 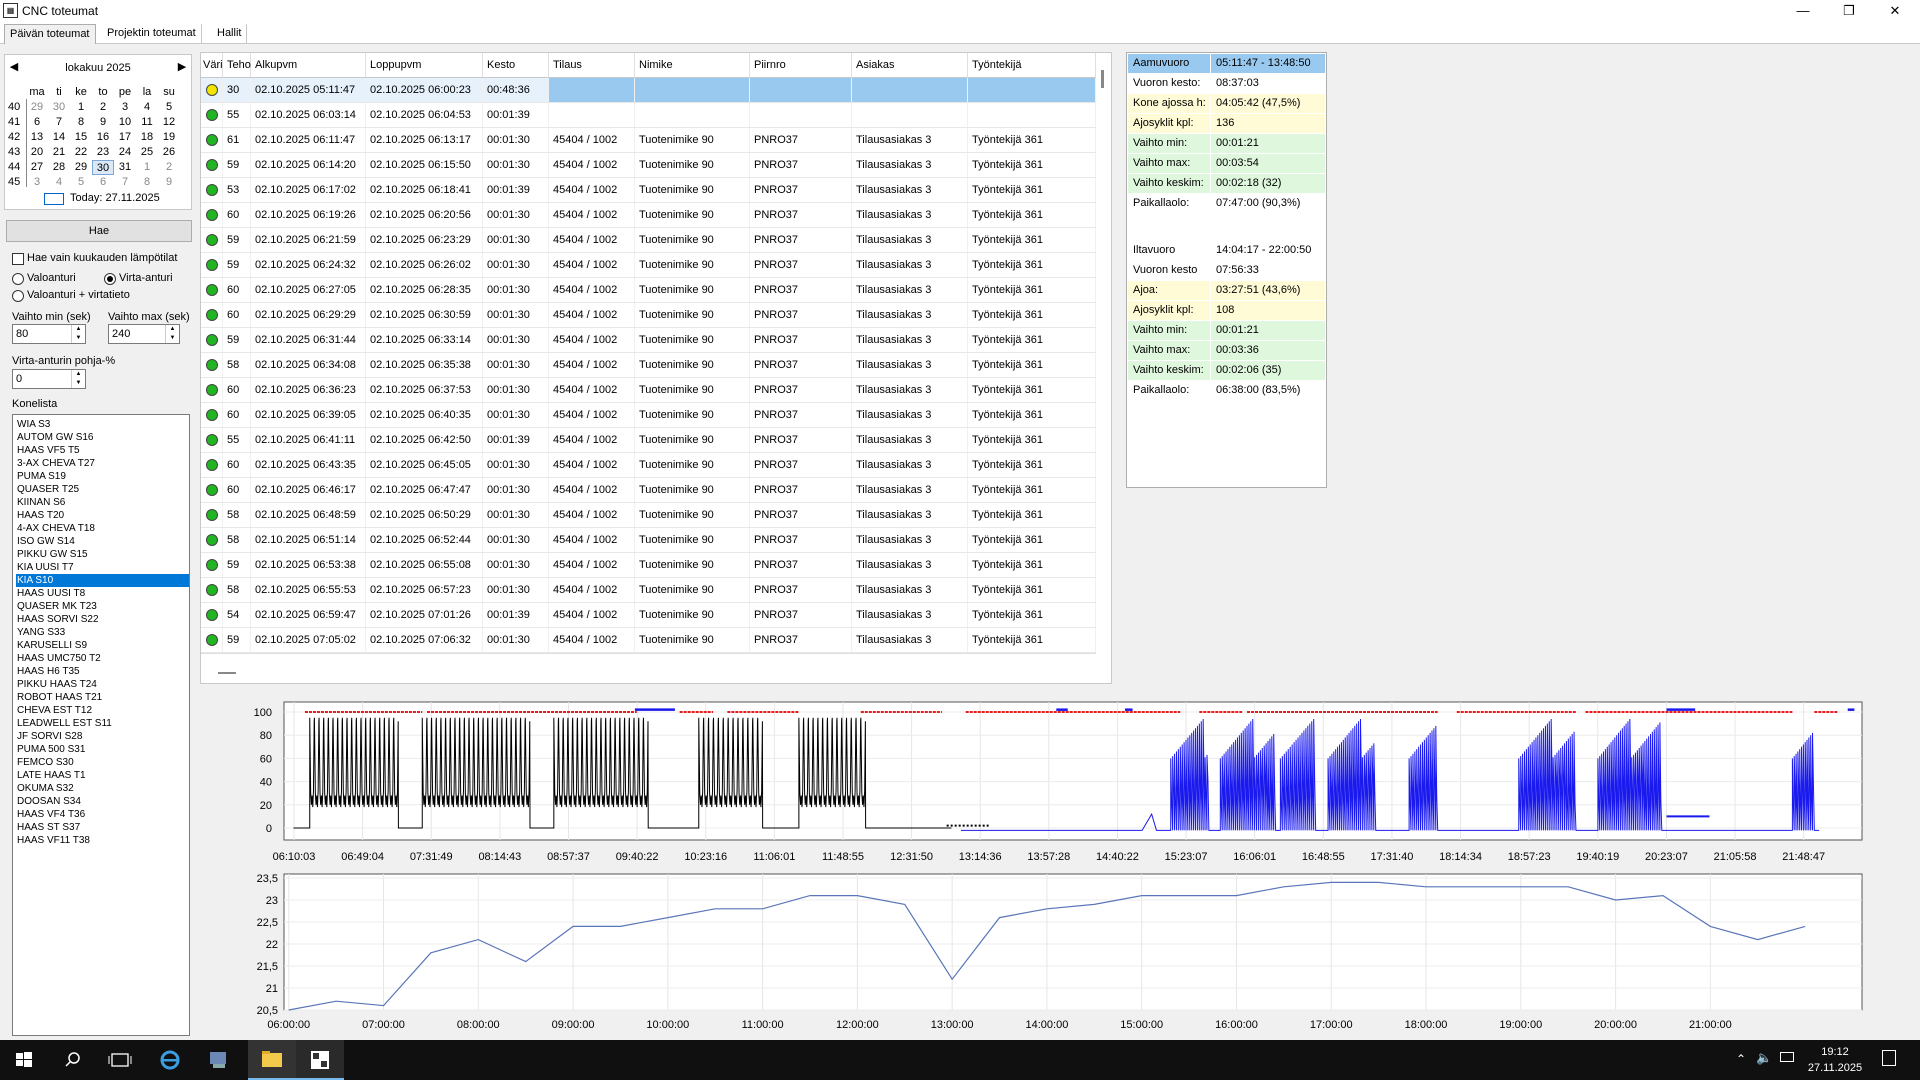 I want to click on machine-list-item: QUASER MK T23, so click(x=102, y=606).